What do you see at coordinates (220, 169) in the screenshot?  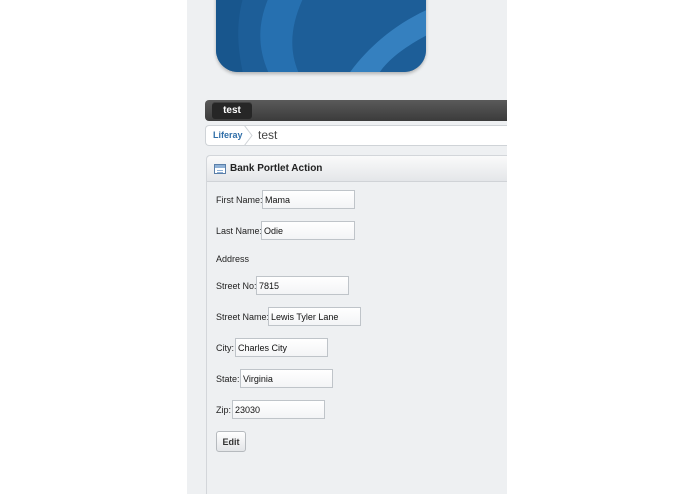 I see `portlet-window-icon` at bounding box center [220, 169].